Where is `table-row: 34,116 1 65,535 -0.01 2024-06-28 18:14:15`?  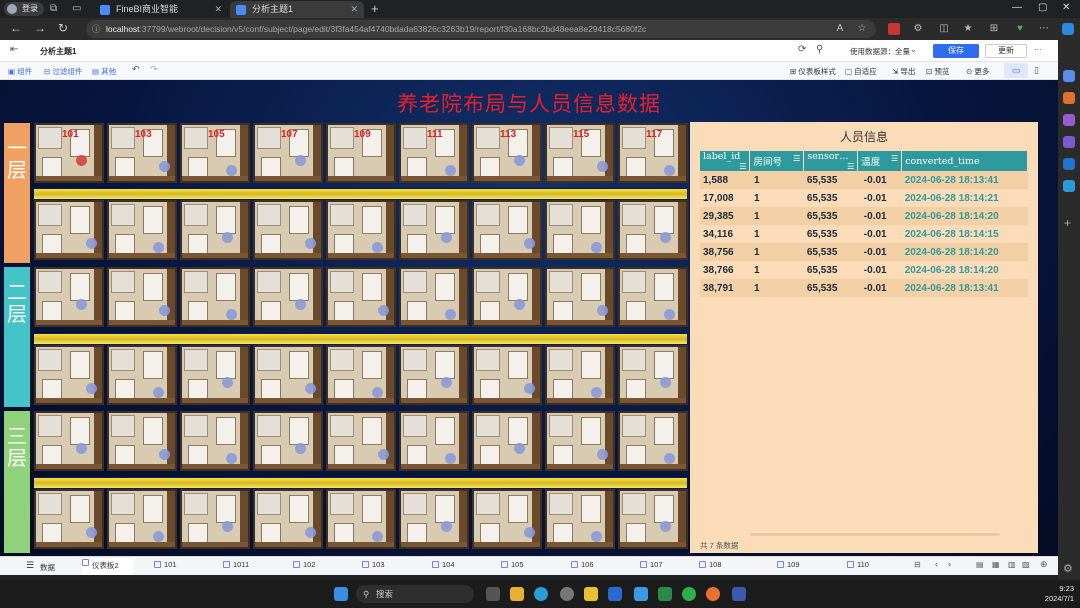 table-row: 34,116 1 65,535 -0.01 2024-06-28 18:14:15 is located at coordinates (864, 234).